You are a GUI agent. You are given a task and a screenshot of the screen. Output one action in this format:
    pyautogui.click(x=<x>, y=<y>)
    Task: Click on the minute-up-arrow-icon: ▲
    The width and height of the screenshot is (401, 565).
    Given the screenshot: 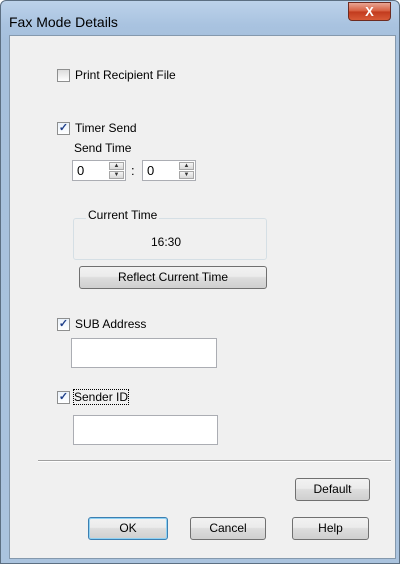 What is the action you would take?
    pyautogui.click(x=186, y=166)
    